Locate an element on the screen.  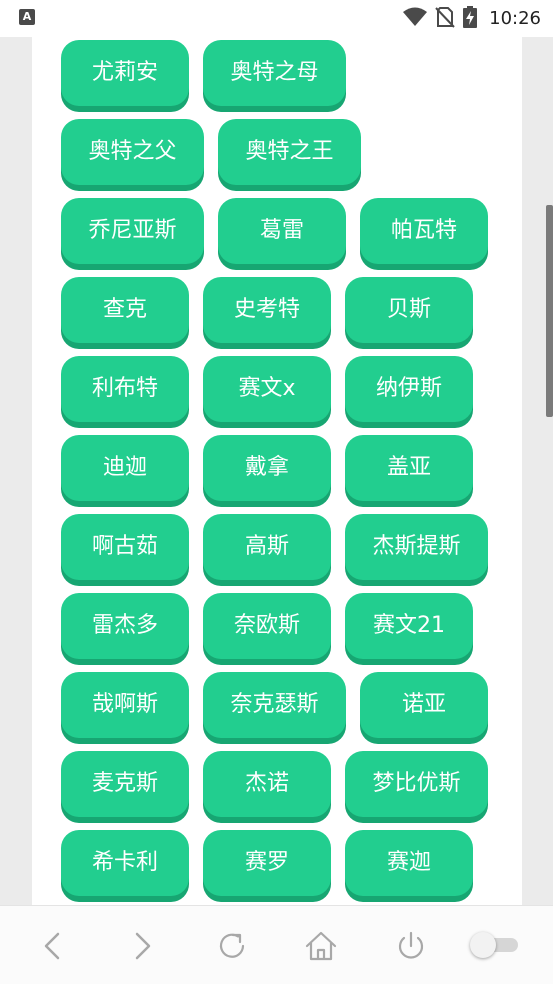
home-icon is located at coordinates (321, 946).